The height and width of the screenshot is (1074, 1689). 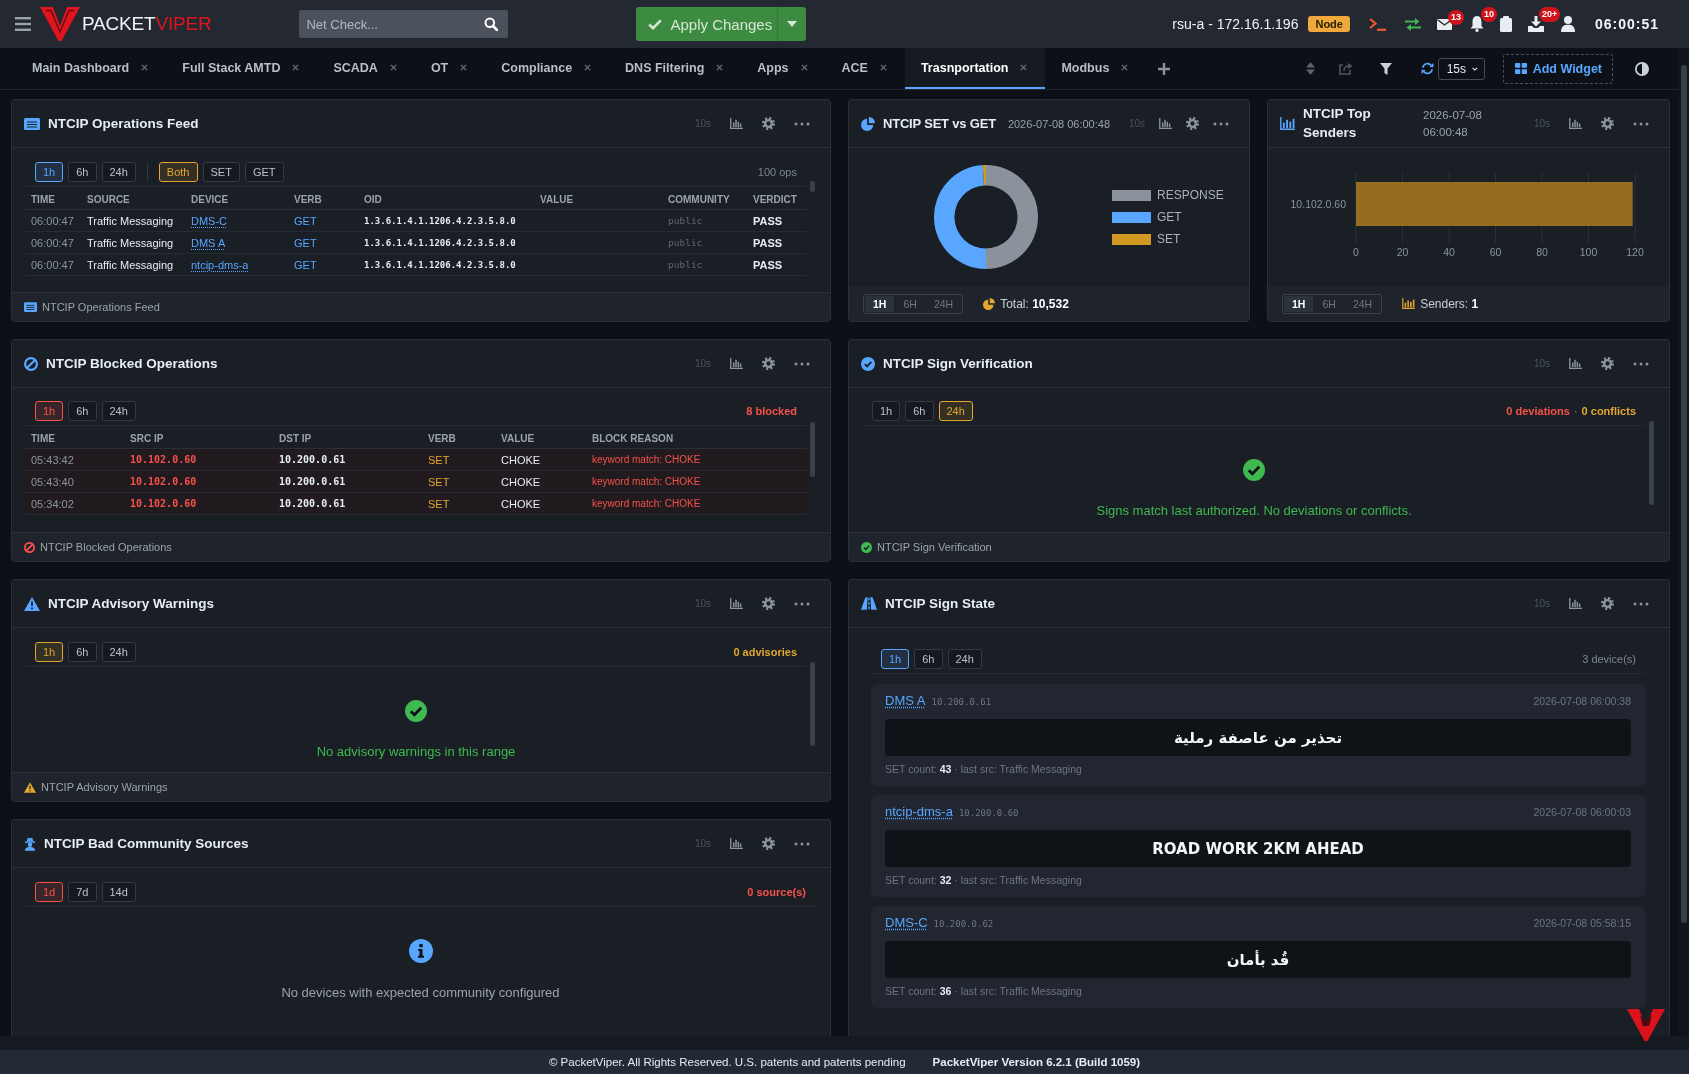 I want to click on terminal-icon, so click(x=1377, y=24).